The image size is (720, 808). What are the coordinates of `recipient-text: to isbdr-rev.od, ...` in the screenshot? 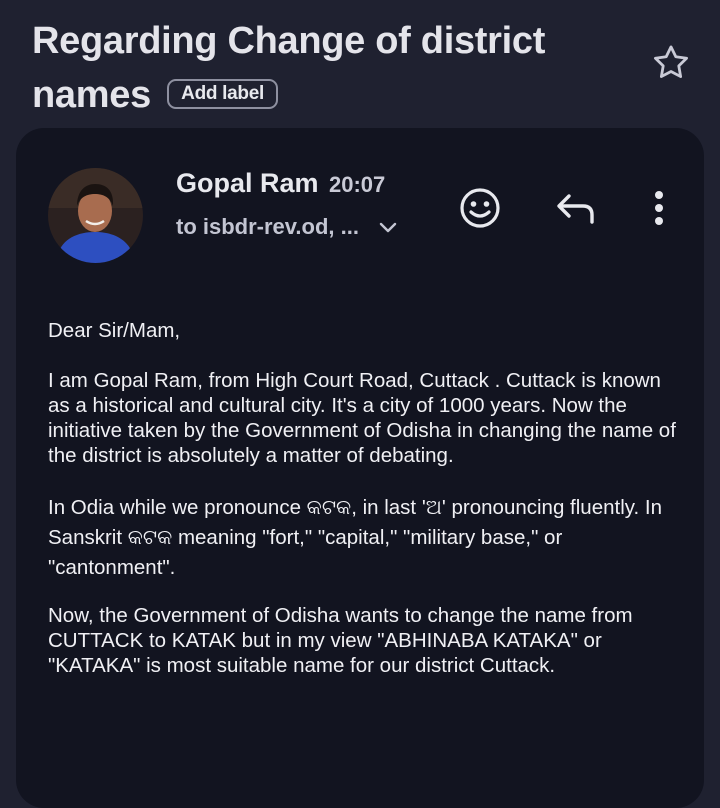 It's located at (267, 226).